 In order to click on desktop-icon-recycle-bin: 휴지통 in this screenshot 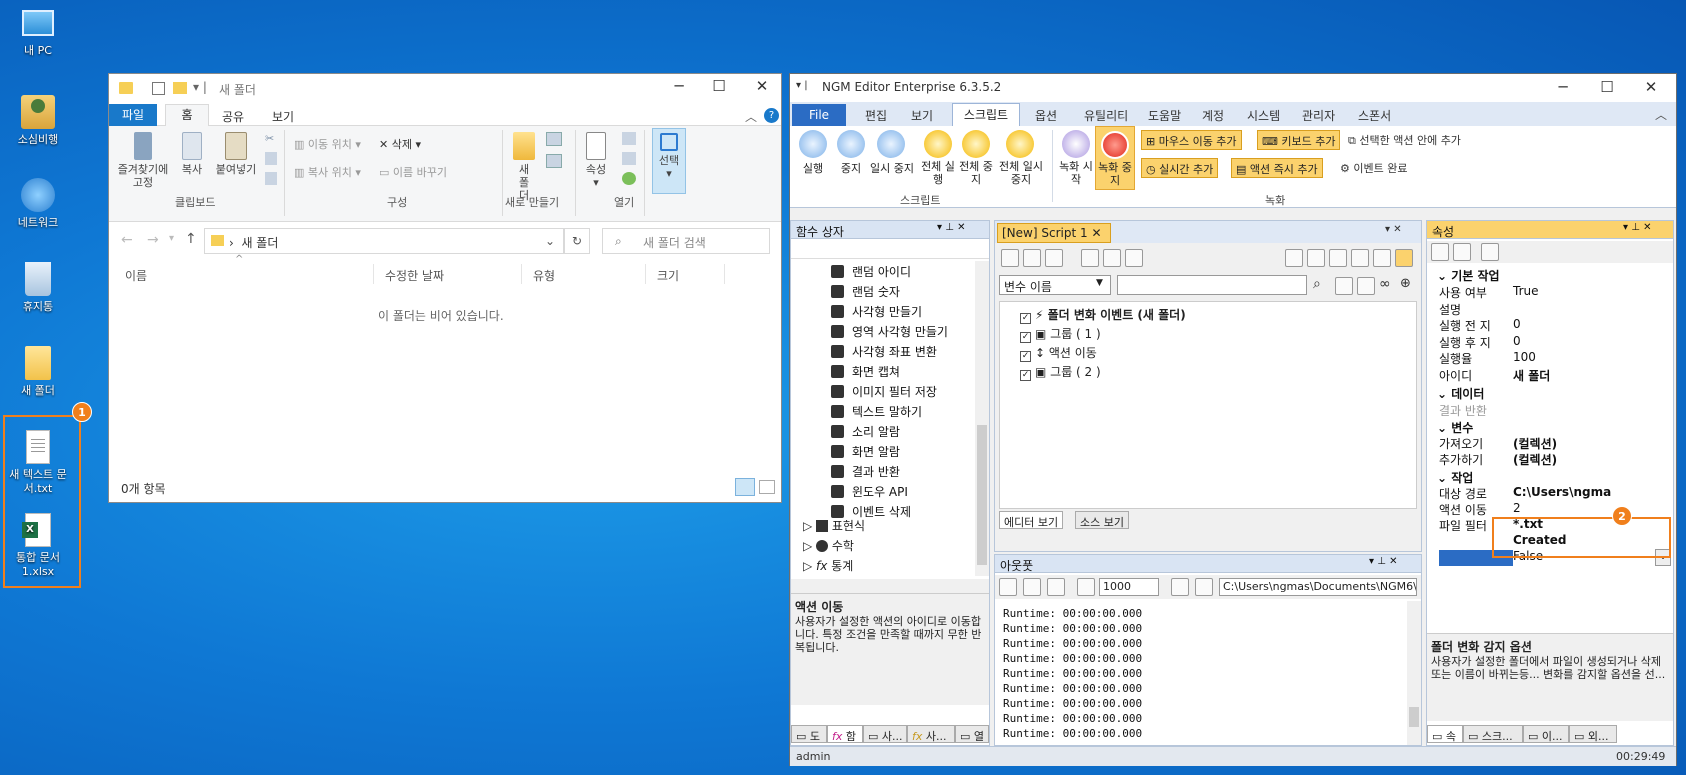, I will do `click(38, 288)`.